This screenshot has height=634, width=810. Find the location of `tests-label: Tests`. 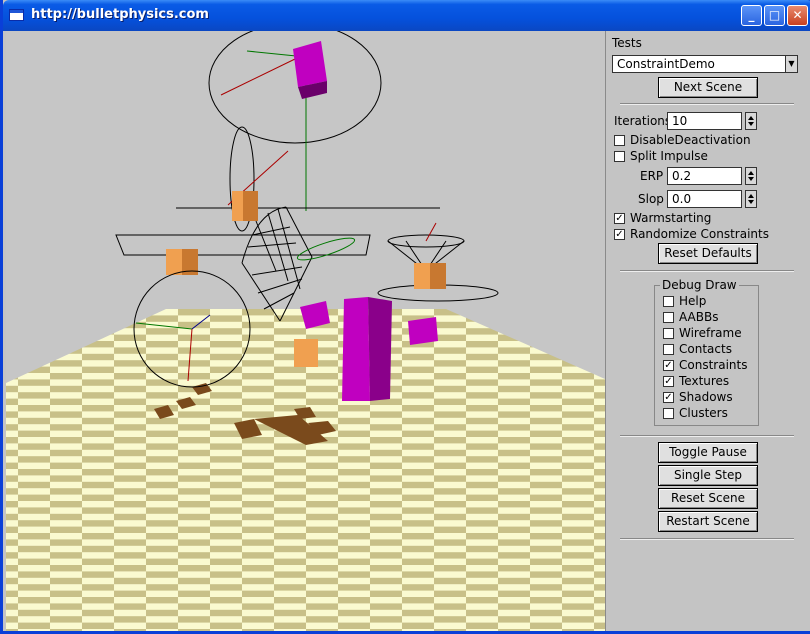

tests-label: Tests is located at coordinates (627, 43).